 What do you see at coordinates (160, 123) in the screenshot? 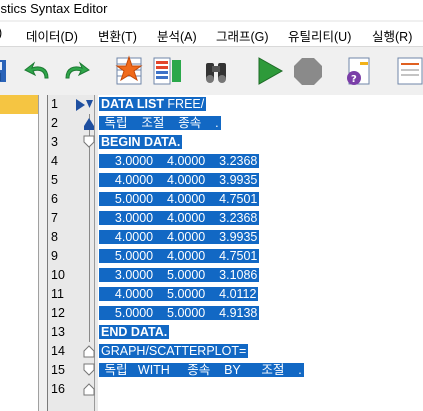
I see `code-line: 독립 조절 종속 .` at bounding box center [160, 123].